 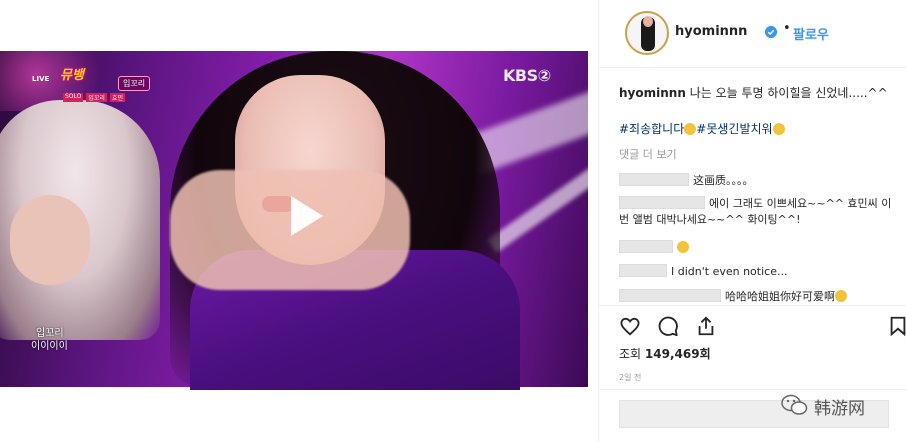 I want to click on sub-label: SOLO, so click(x=73, y=97).